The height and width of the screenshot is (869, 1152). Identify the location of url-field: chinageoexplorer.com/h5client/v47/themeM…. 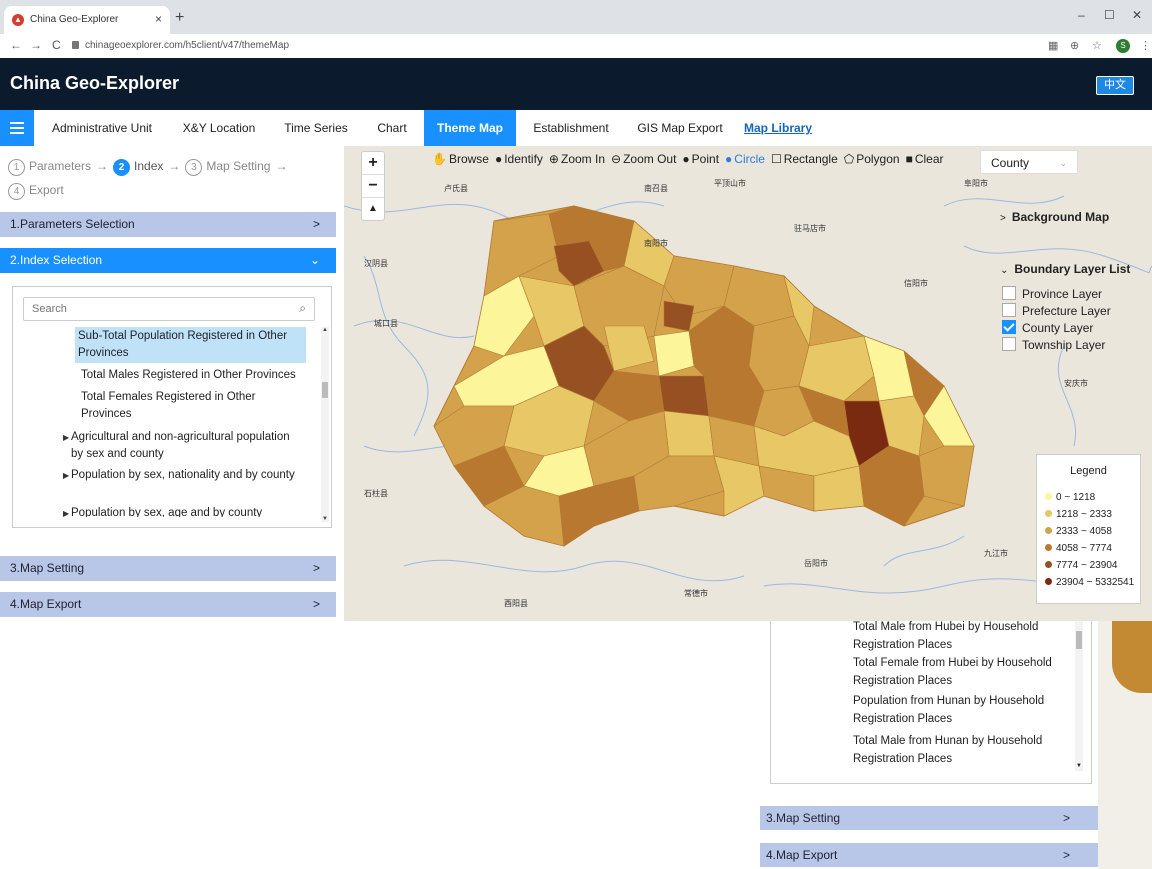
(547, 46).